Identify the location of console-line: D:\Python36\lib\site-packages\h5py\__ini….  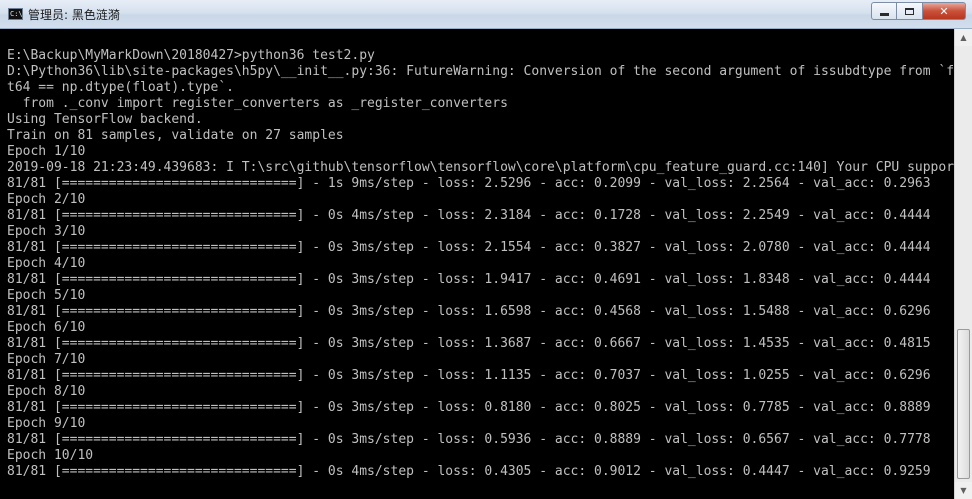
(480, 71).